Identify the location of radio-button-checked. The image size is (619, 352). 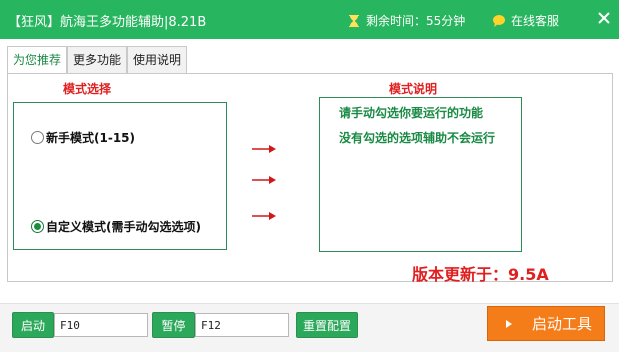
(37, 226).